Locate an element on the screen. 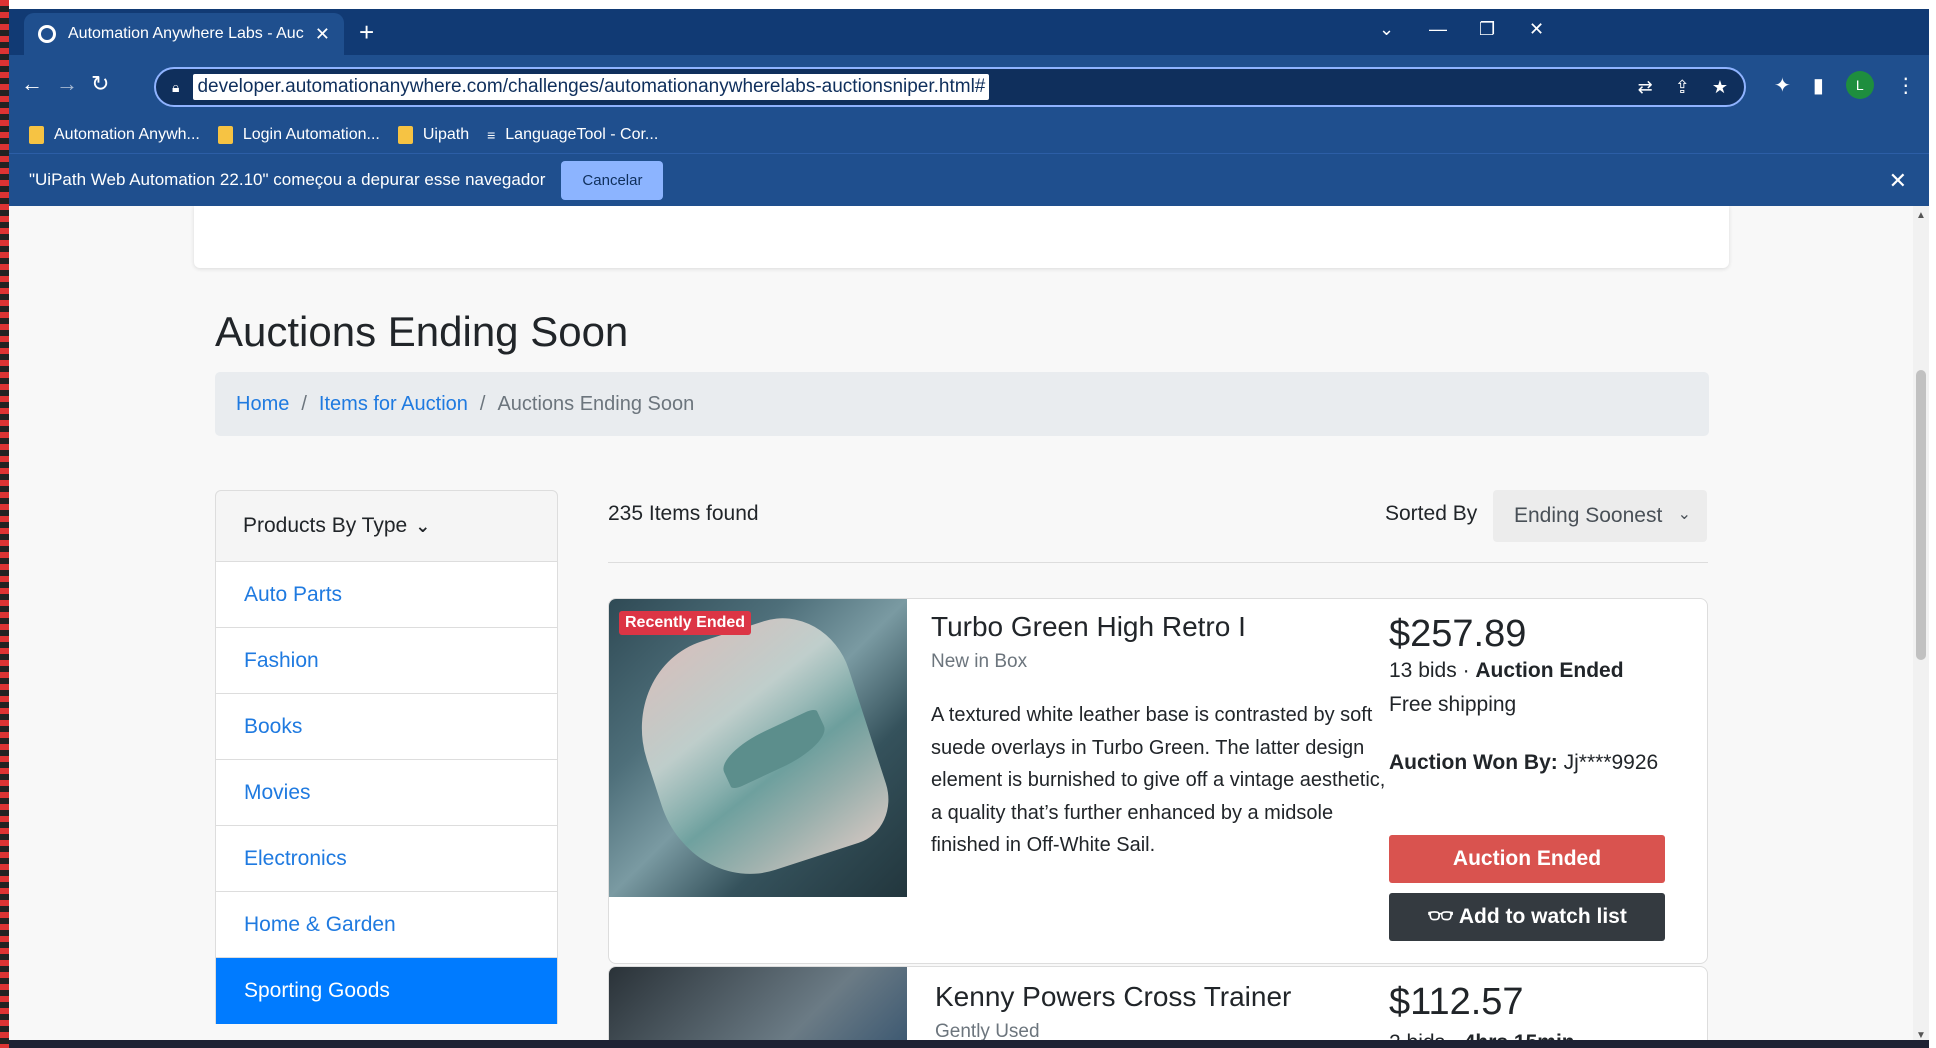 The image size is (1936, 1048). share-icon: ⇪ is located at coordinates (1682, 87).